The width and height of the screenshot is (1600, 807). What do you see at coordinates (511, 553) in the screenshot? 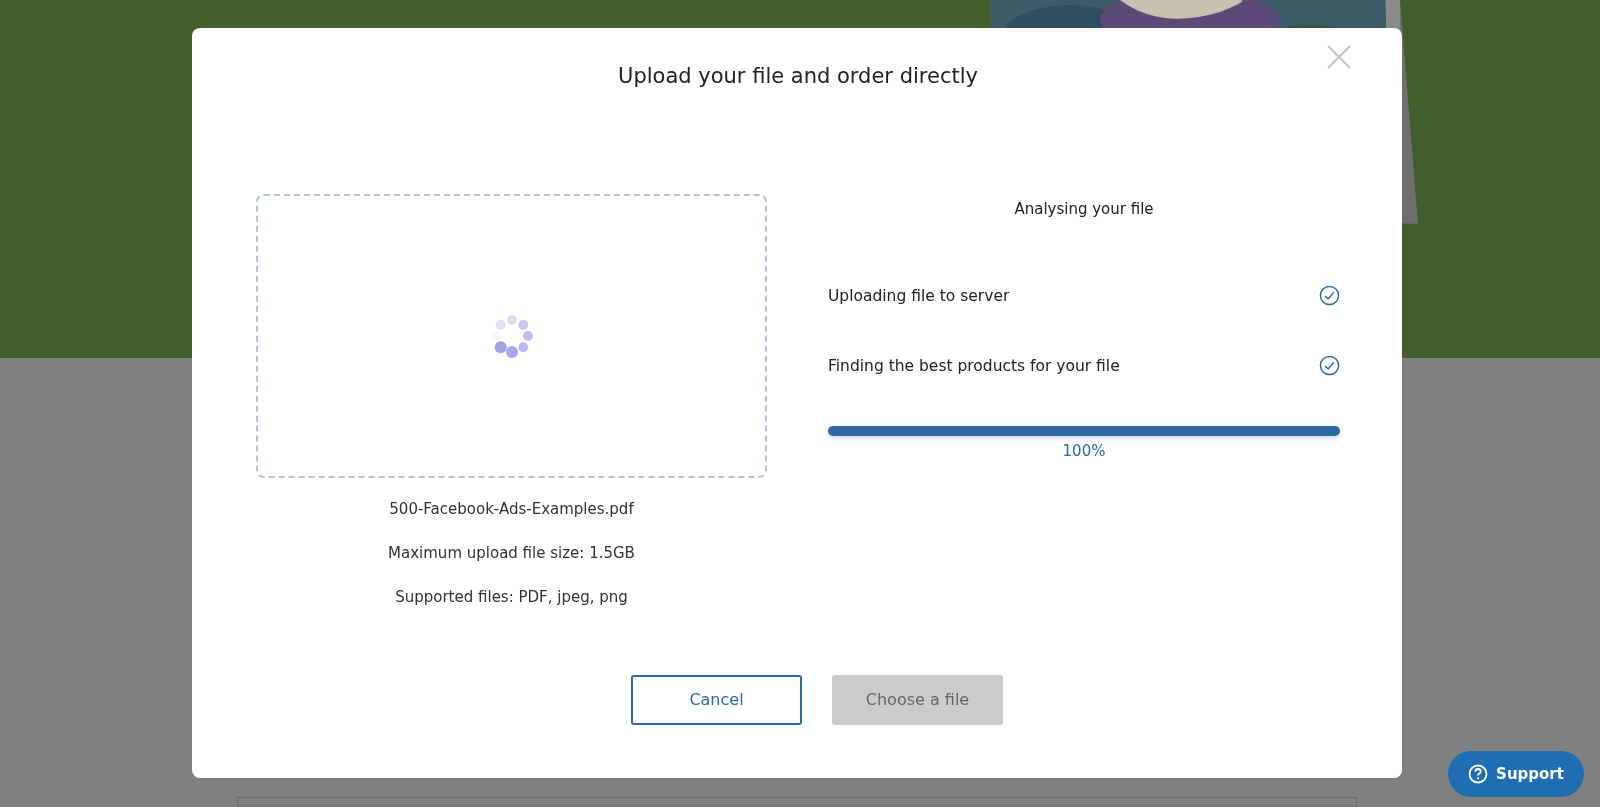
I see `max-size-note: Maximum upload file size: 1.5GB` at bounding box center [511, 553].